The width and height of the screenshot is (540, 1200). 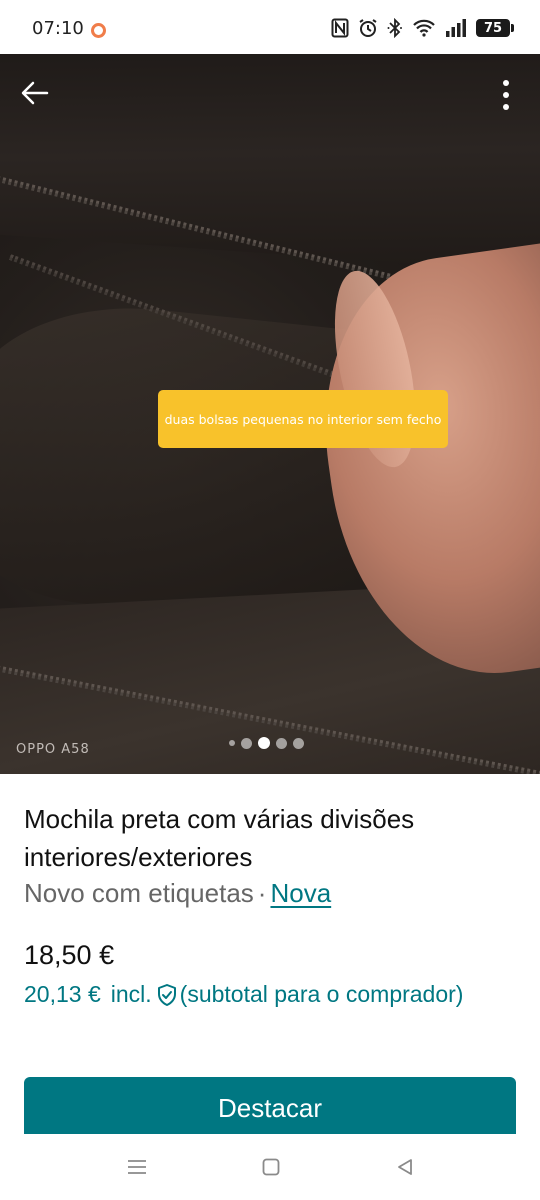 I want to click on more-options-button, so click(x=506, y=95).